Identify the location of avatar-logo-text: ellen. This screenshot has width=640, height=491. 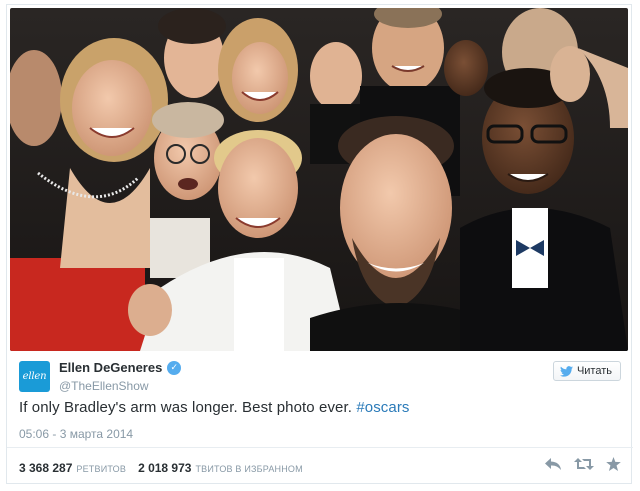
(34, 376).